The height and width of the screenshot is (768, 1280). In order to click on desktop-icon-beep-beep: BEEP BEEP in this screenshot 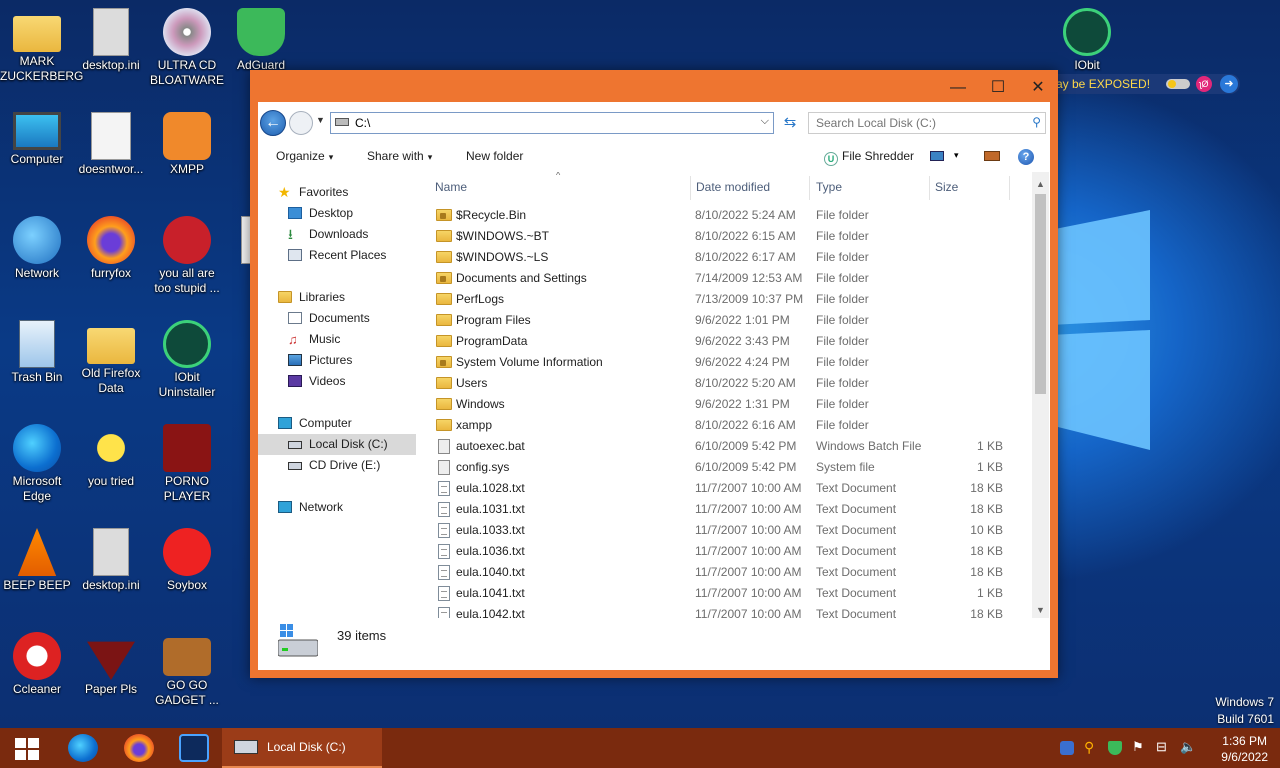, I will do `click(37, 560)`.